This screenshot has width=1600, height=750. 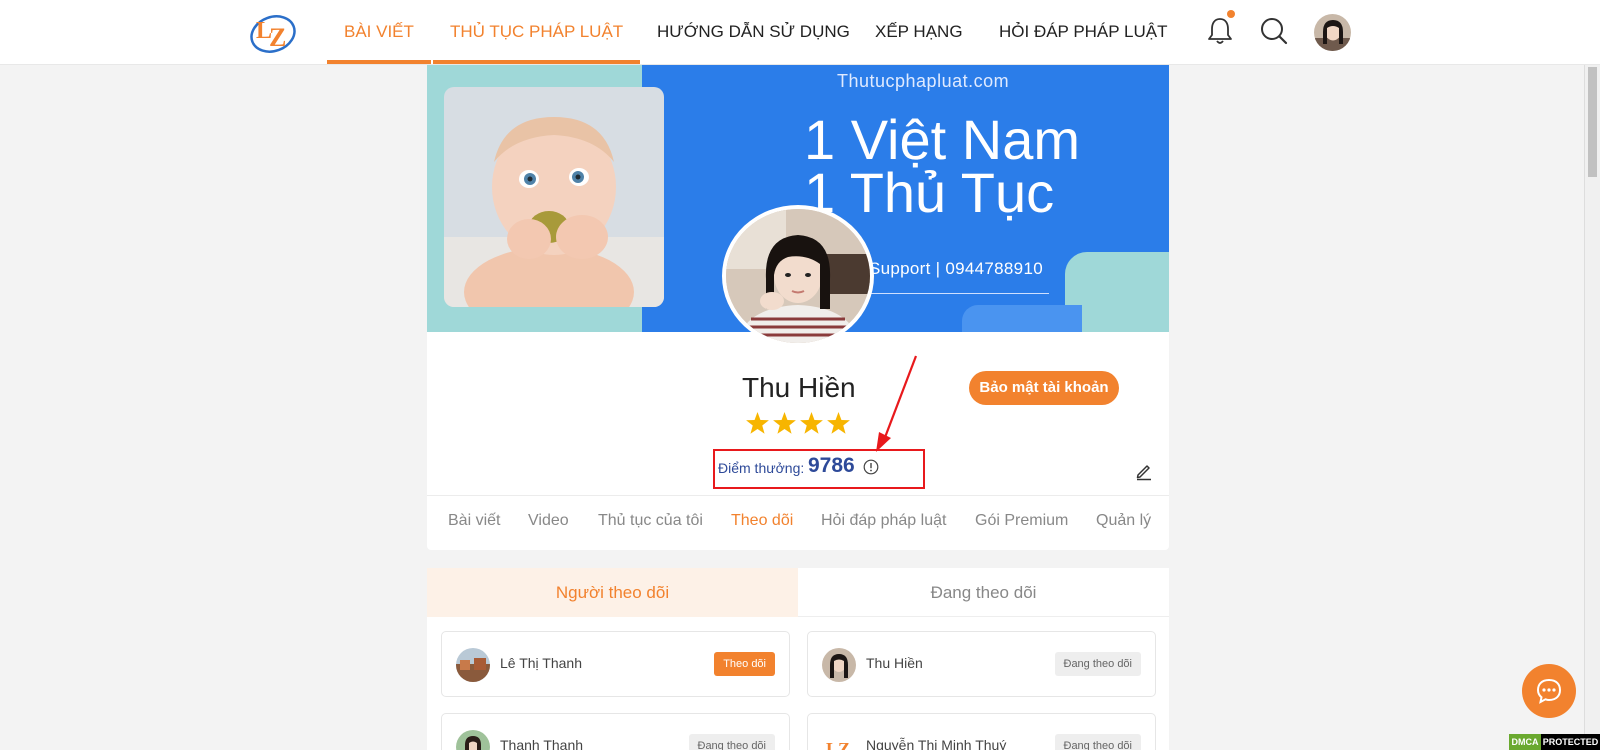 I want to click on dmca-badge: DMCA PROTECTED, so click(x=1554, y=742).